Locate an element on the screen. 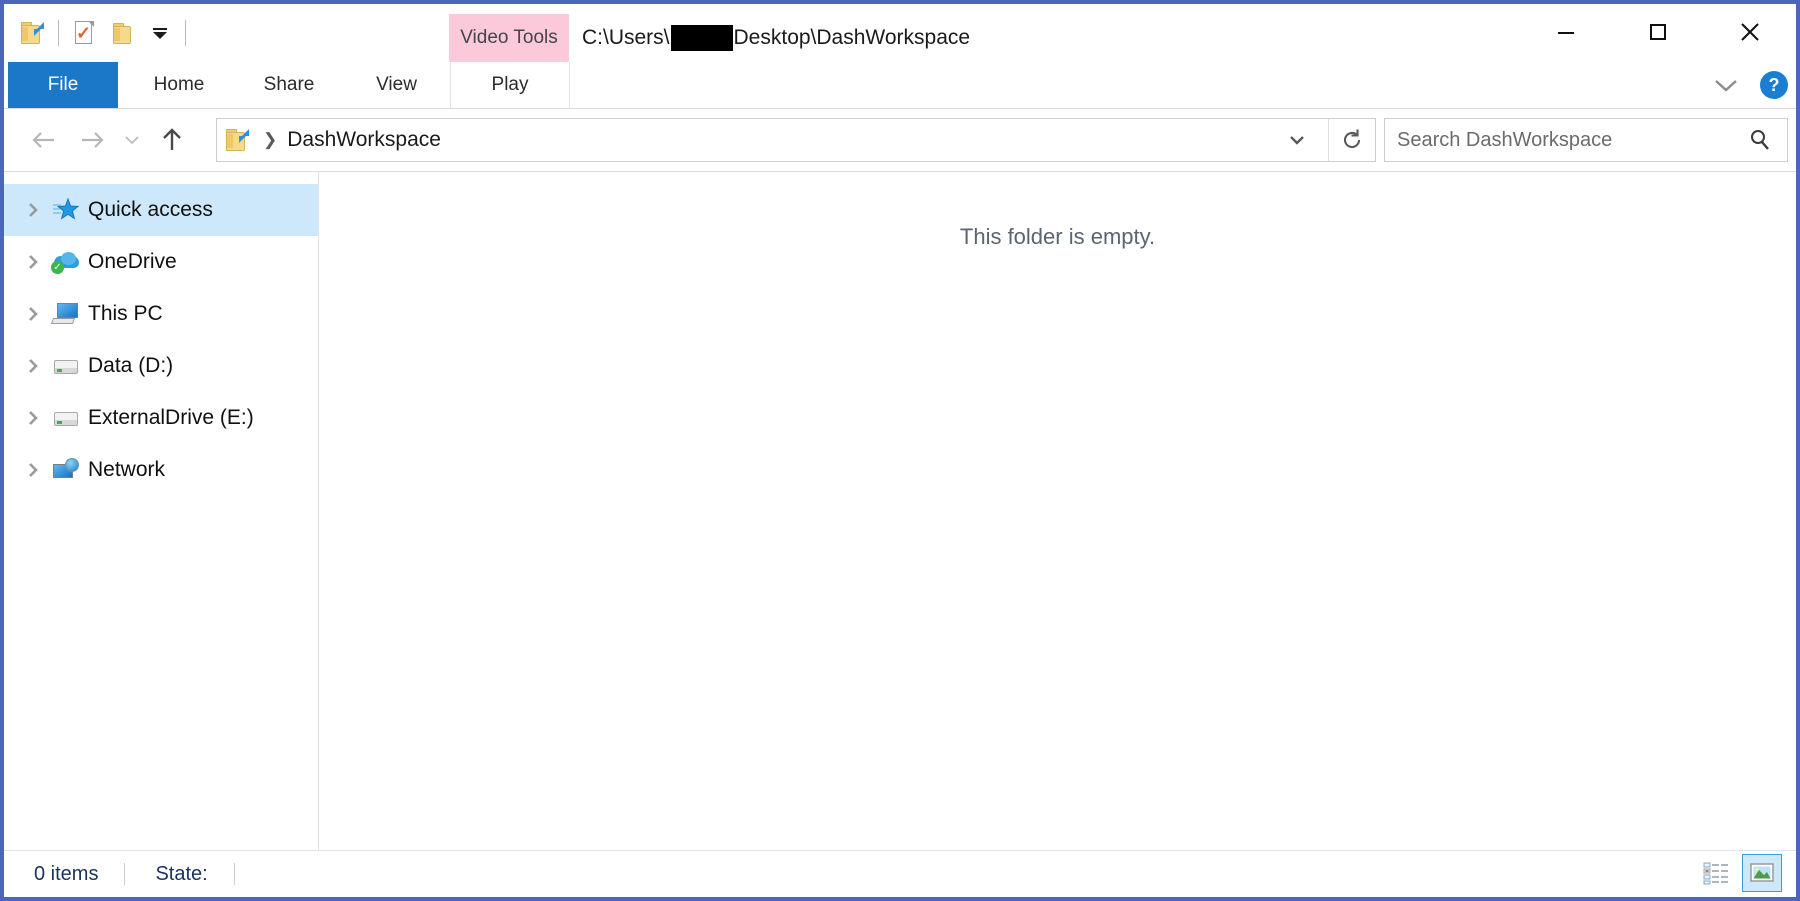 This screenshot has height=901, width=1800. sidebar-item-label: Data (D:) is located at coordinates (131, 365).